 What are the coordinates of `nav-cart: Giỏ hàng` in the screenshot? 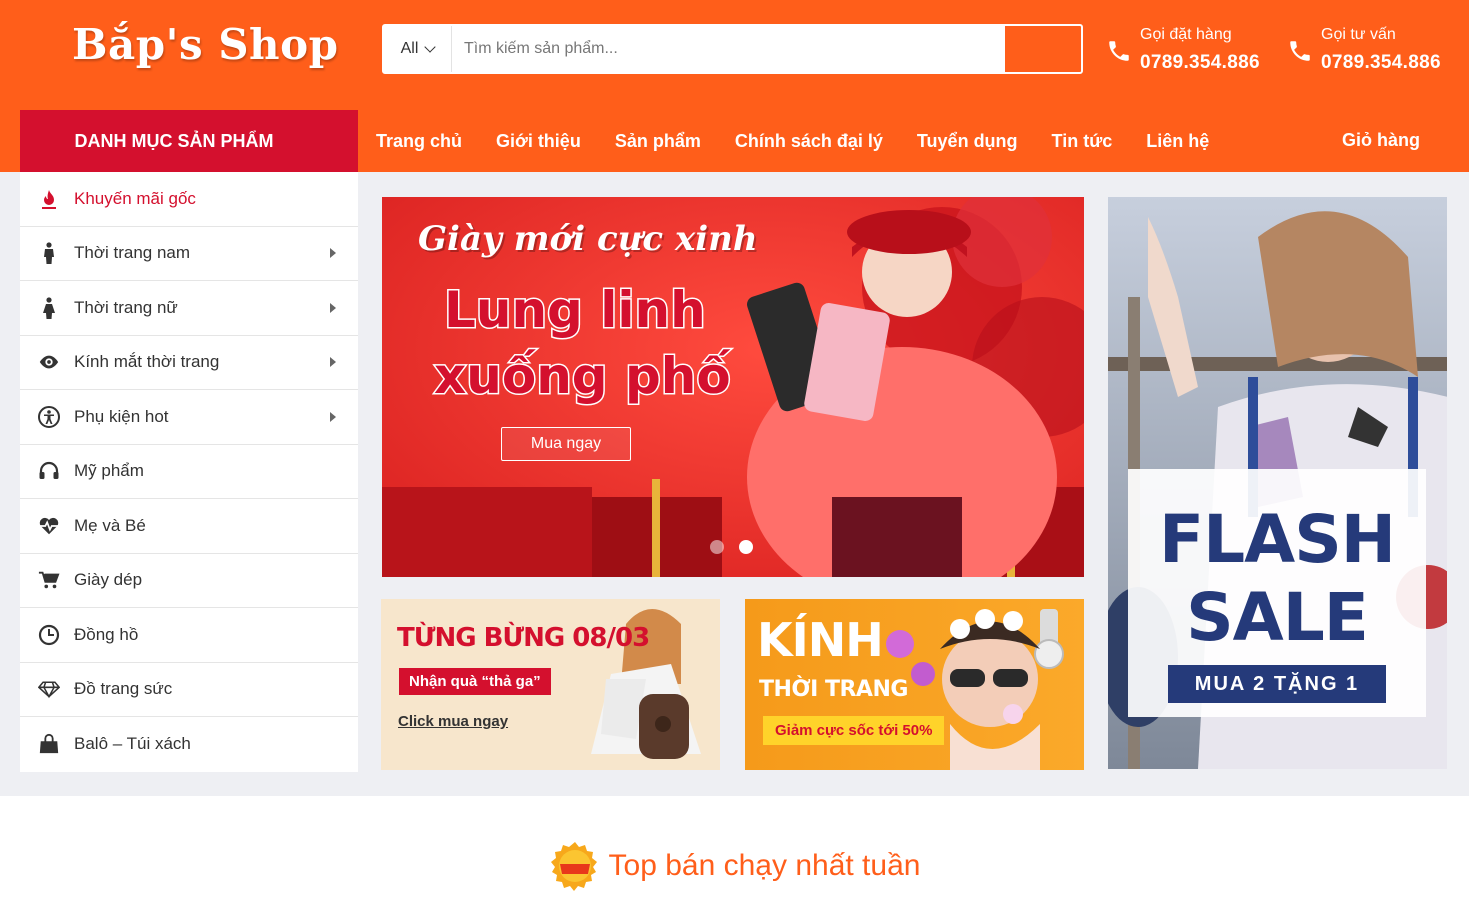 It's located at (1381, 140).